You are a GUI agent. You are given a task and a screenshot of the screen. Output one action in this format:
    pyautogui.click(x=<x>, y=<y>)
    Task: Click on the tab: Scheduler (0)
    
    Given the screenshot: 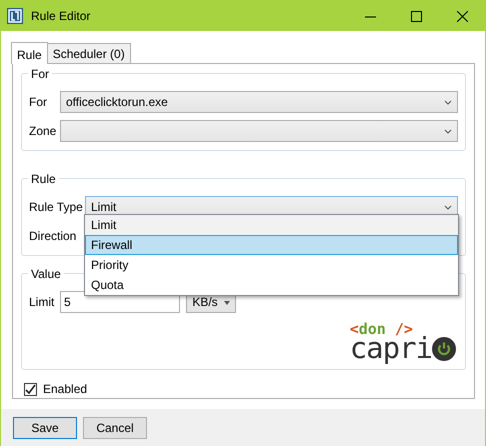 What is the action you would take?
    pyautogui.click(x=88, y=53)
    